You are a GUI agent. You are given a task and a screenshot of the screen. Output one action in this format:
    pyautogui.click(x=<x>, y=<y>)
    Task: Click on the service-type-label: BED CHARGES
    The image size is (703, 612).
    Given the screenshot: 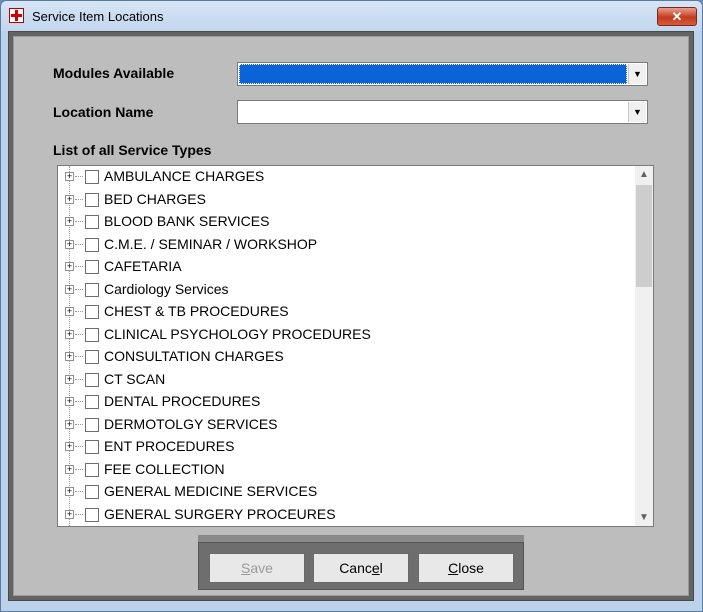 What is the action you would take?
    pyautogui.click(x=155, y=198)
    